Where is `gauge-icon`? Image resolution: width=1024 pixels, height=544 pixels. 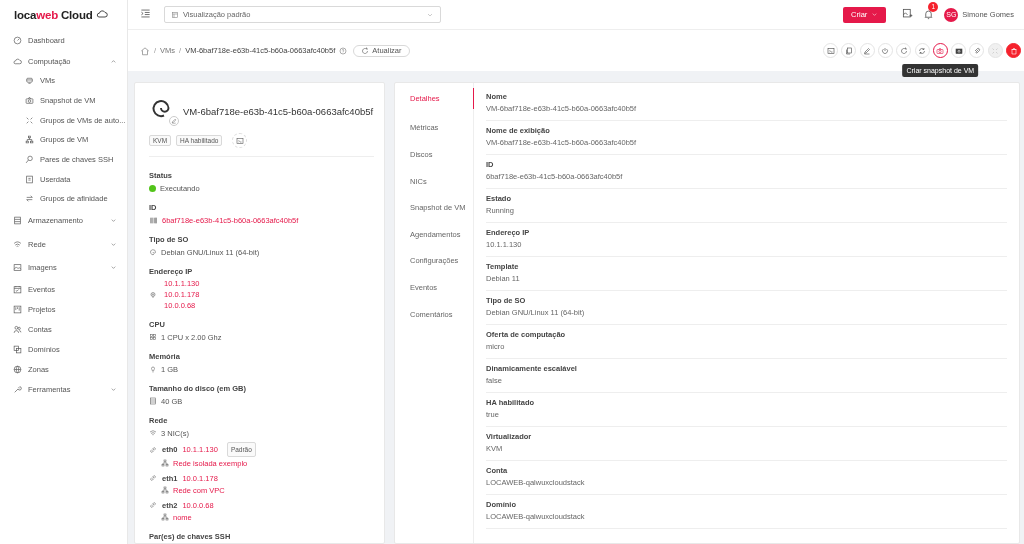 gauge-icon is located at coordinates (17, 40).